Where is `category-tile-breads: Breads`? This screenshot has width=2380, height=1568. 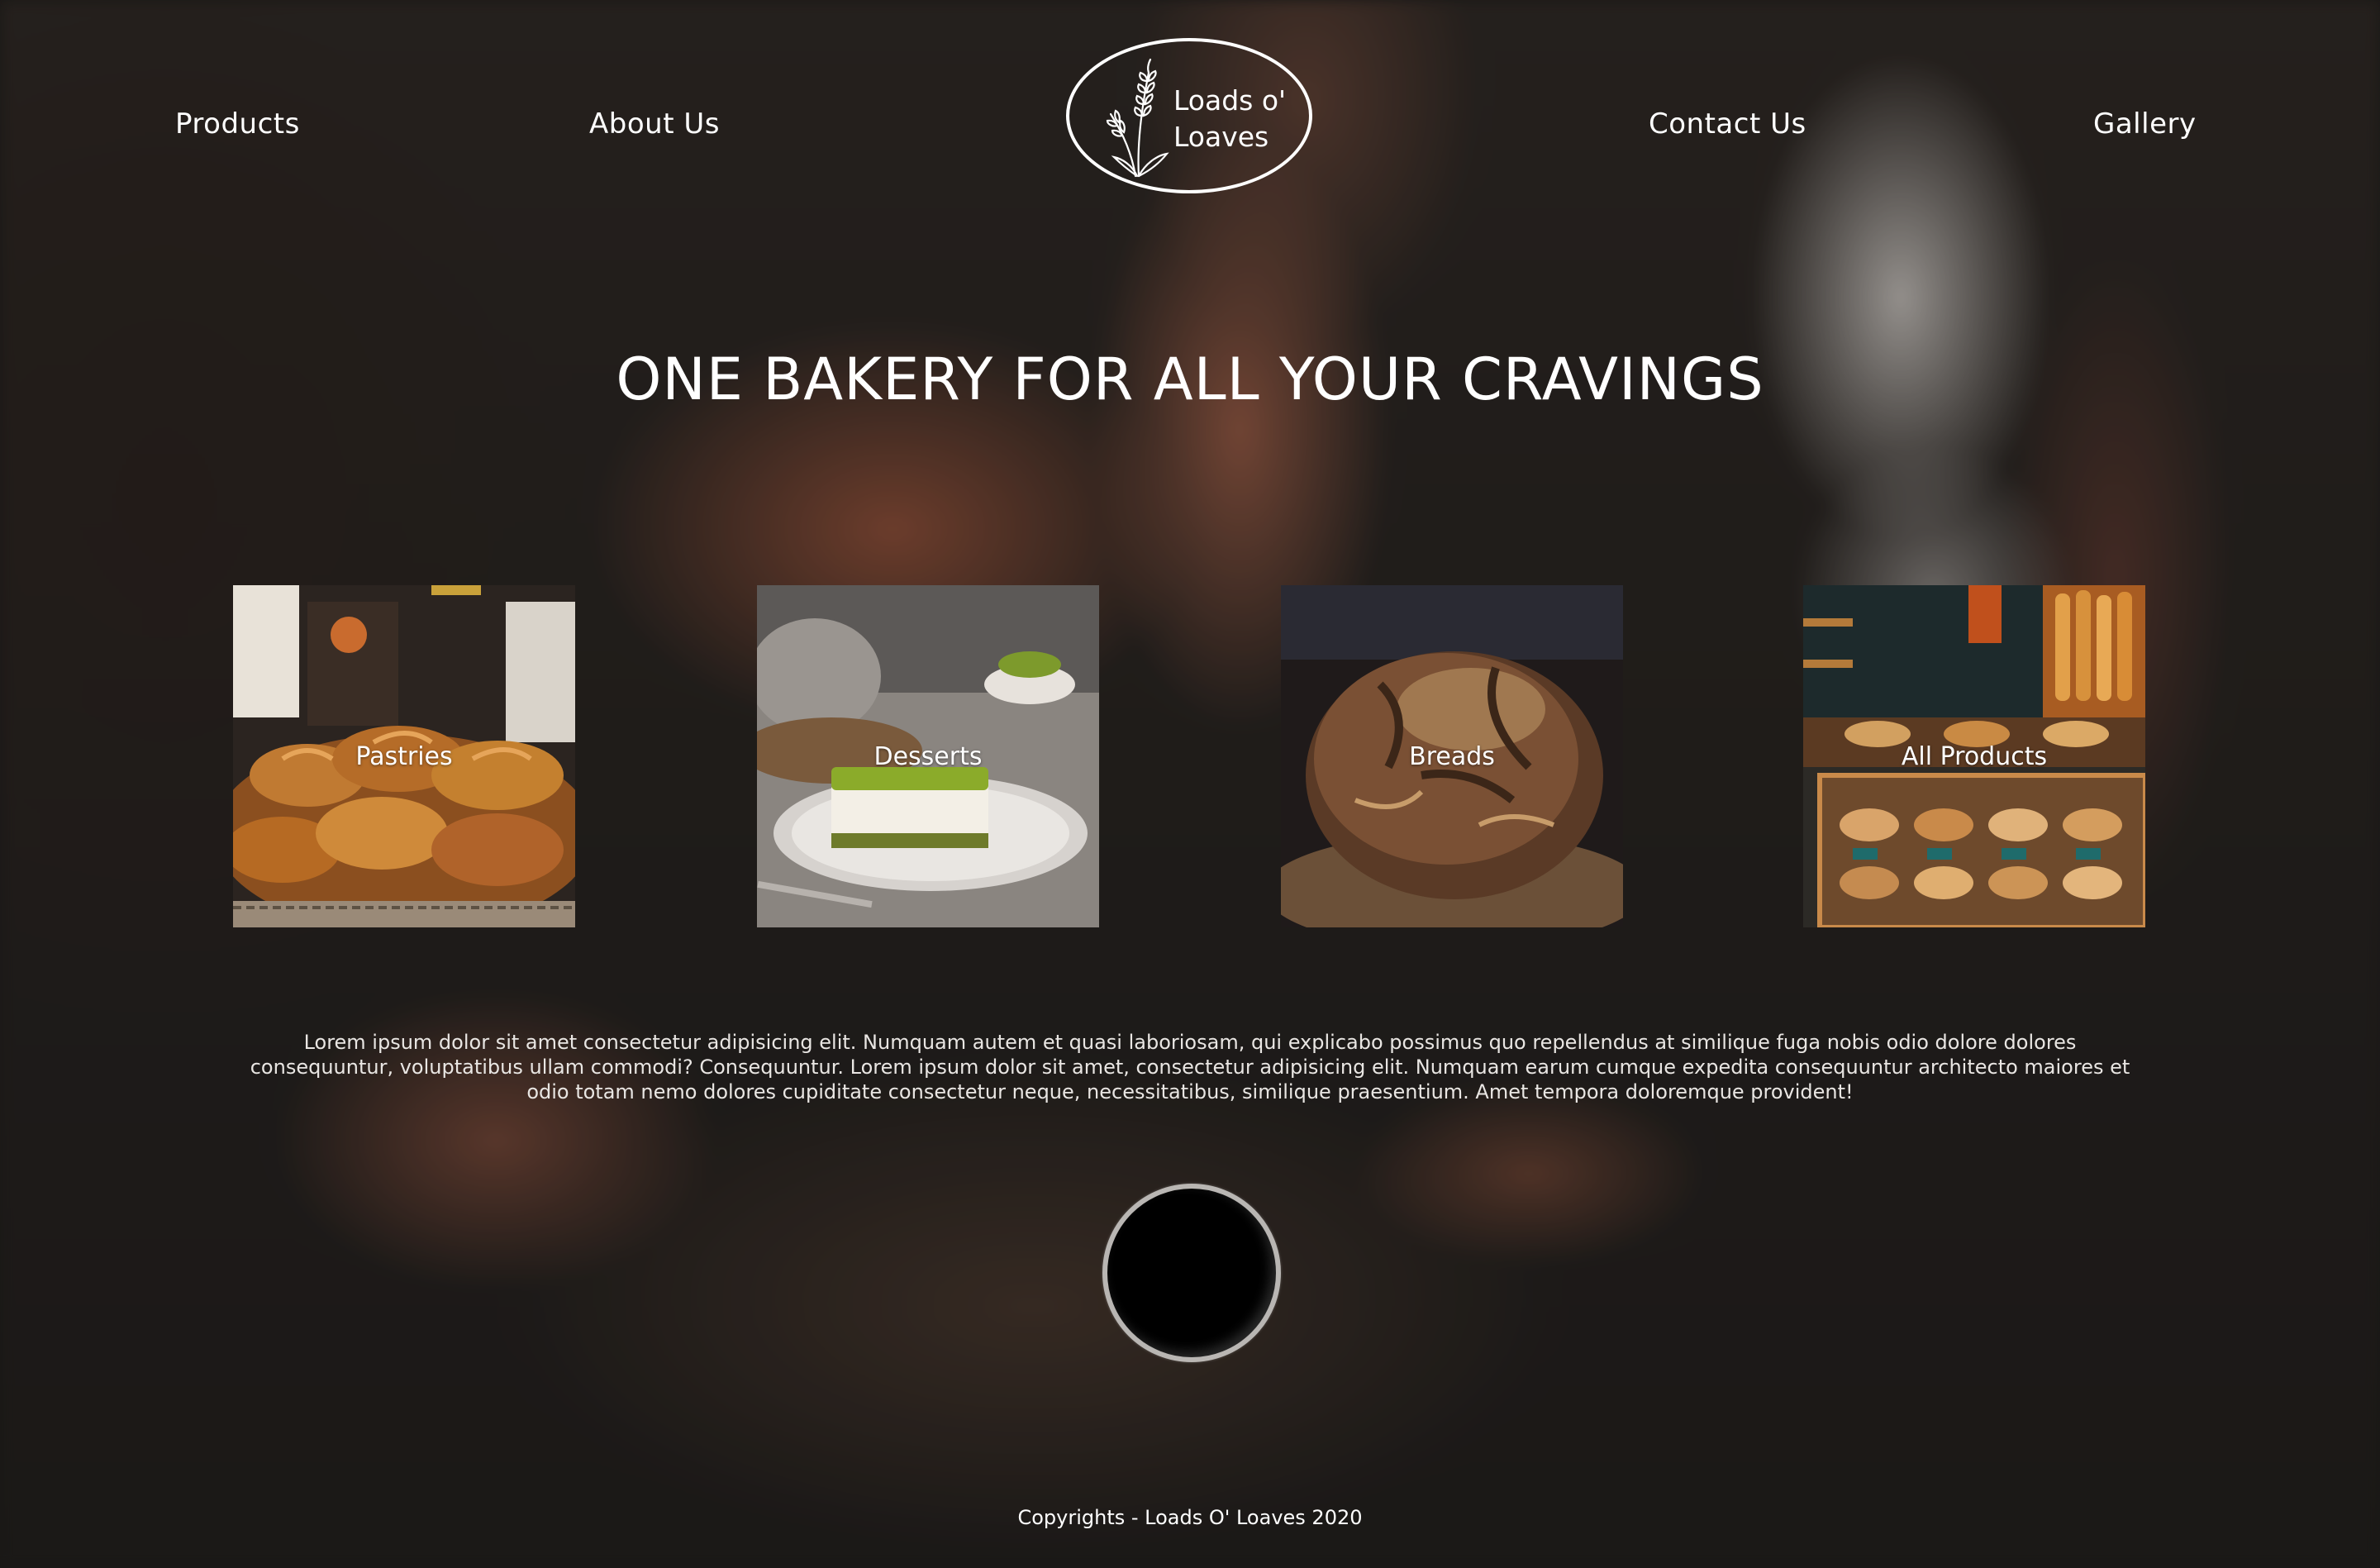
category-tile-breads: Breads is located at coordinates (1452, 756).